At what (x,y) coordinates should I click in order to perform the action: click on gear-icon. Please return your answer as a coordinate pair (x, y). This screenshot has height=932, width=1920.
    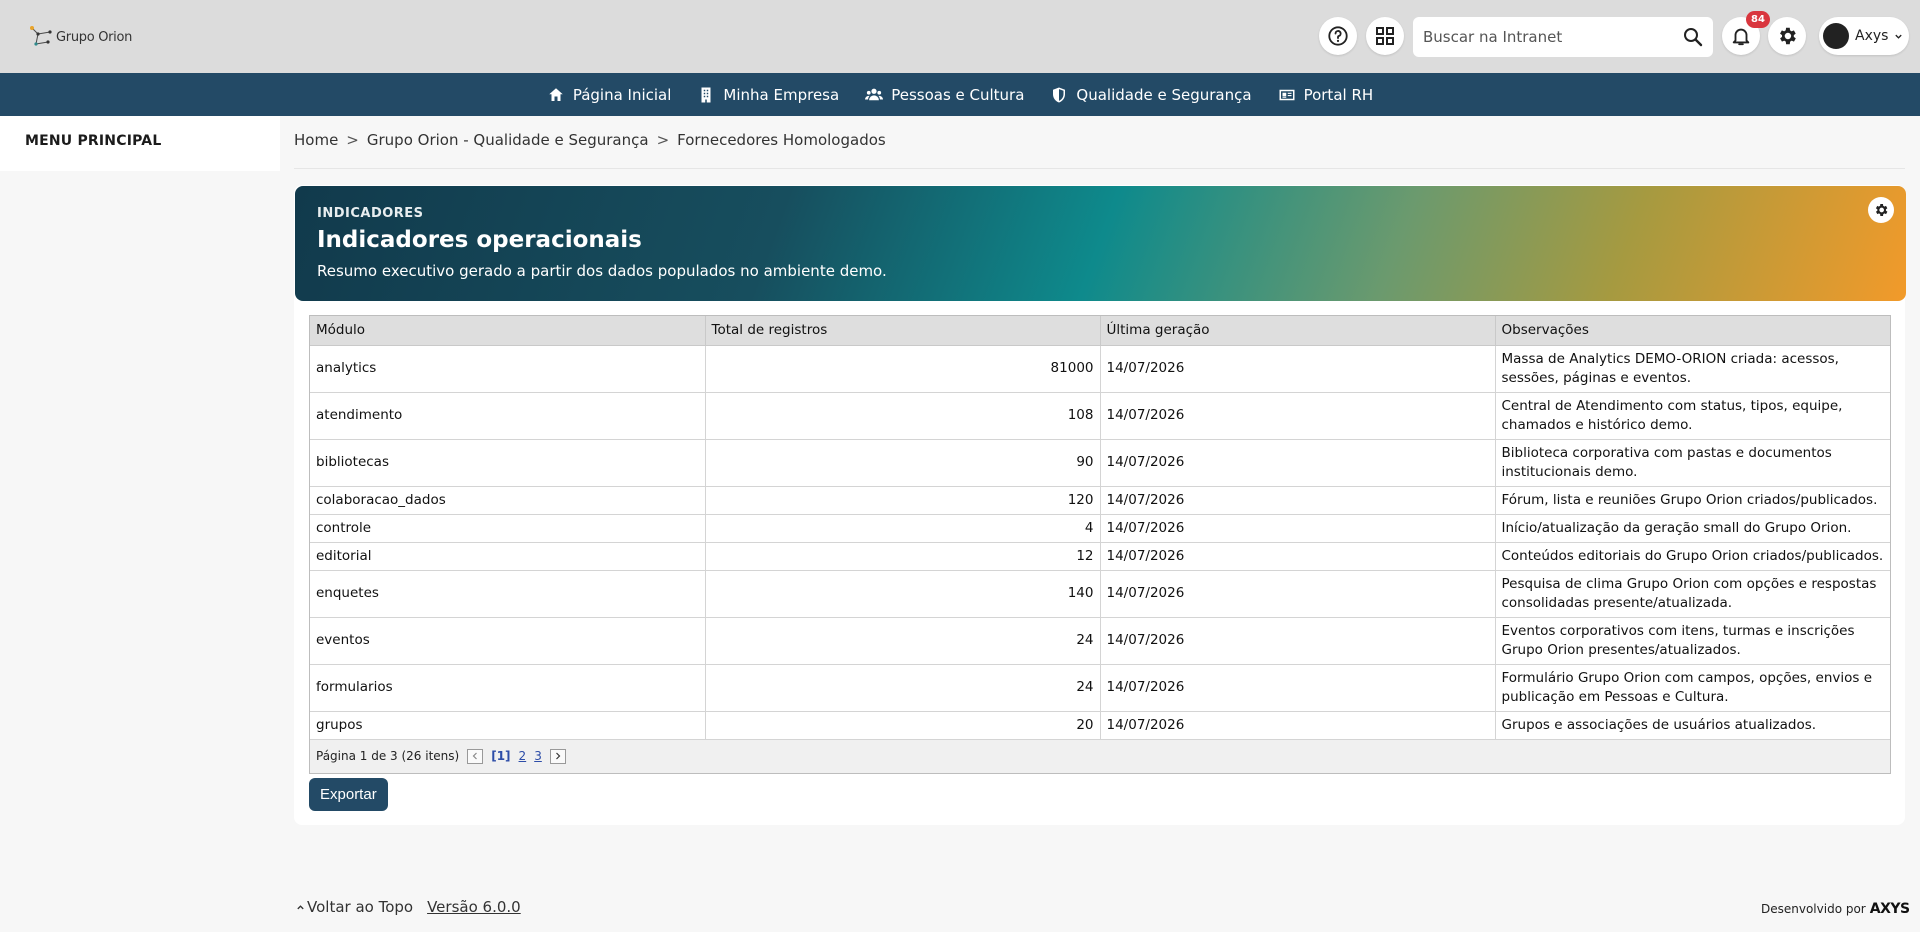
    Looking at the image, I should click on (1788, 36).